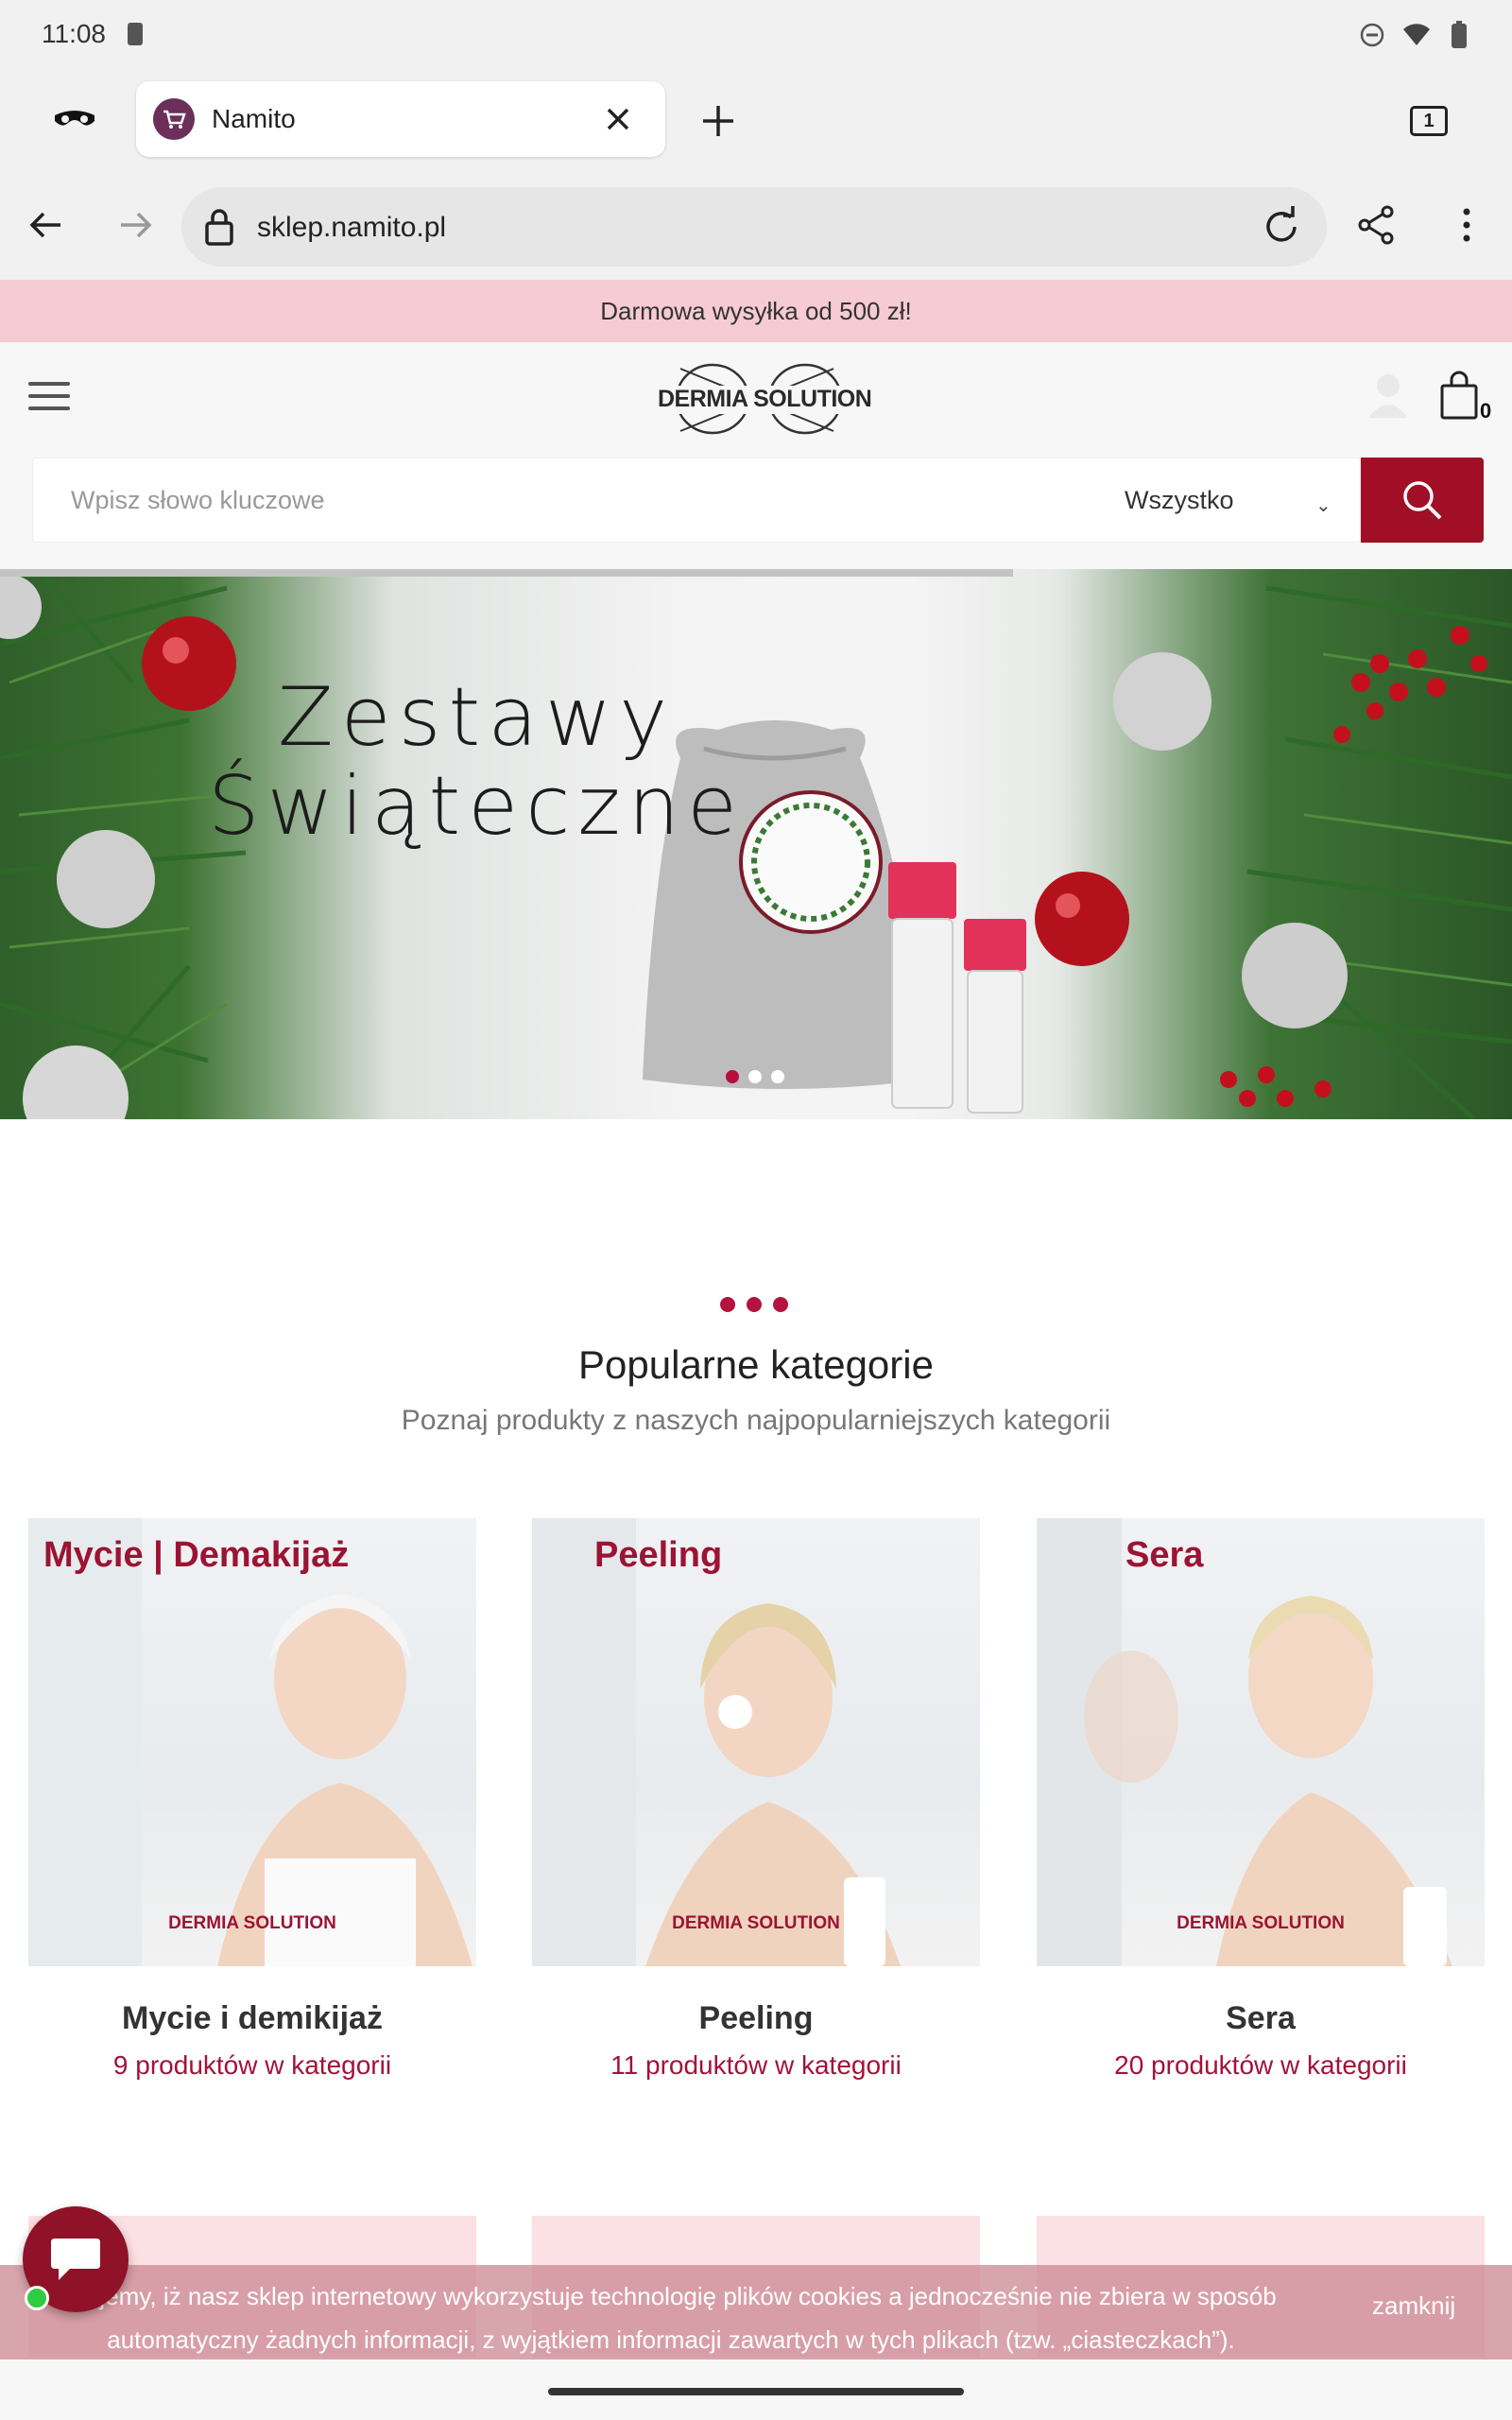 This screenshot has height=2420, width=1512. What do you see at coordinates (1388, 395) in the screenshot?
I see `user-account-icon` at bounding box center [1388, 395].